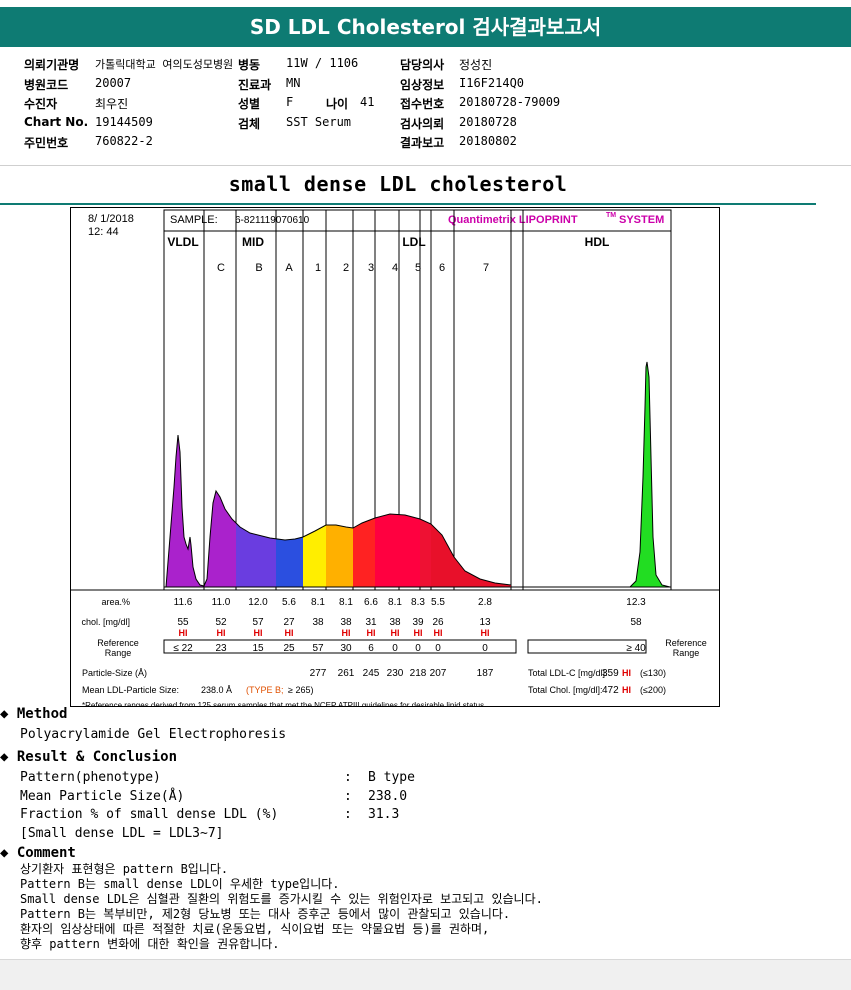 The image size is (851, 990). Describe the element at coordinates (425, 27) in the screenshot. I see `report-title: SD LDL Cholesterol 검사결과보고서` at that location.